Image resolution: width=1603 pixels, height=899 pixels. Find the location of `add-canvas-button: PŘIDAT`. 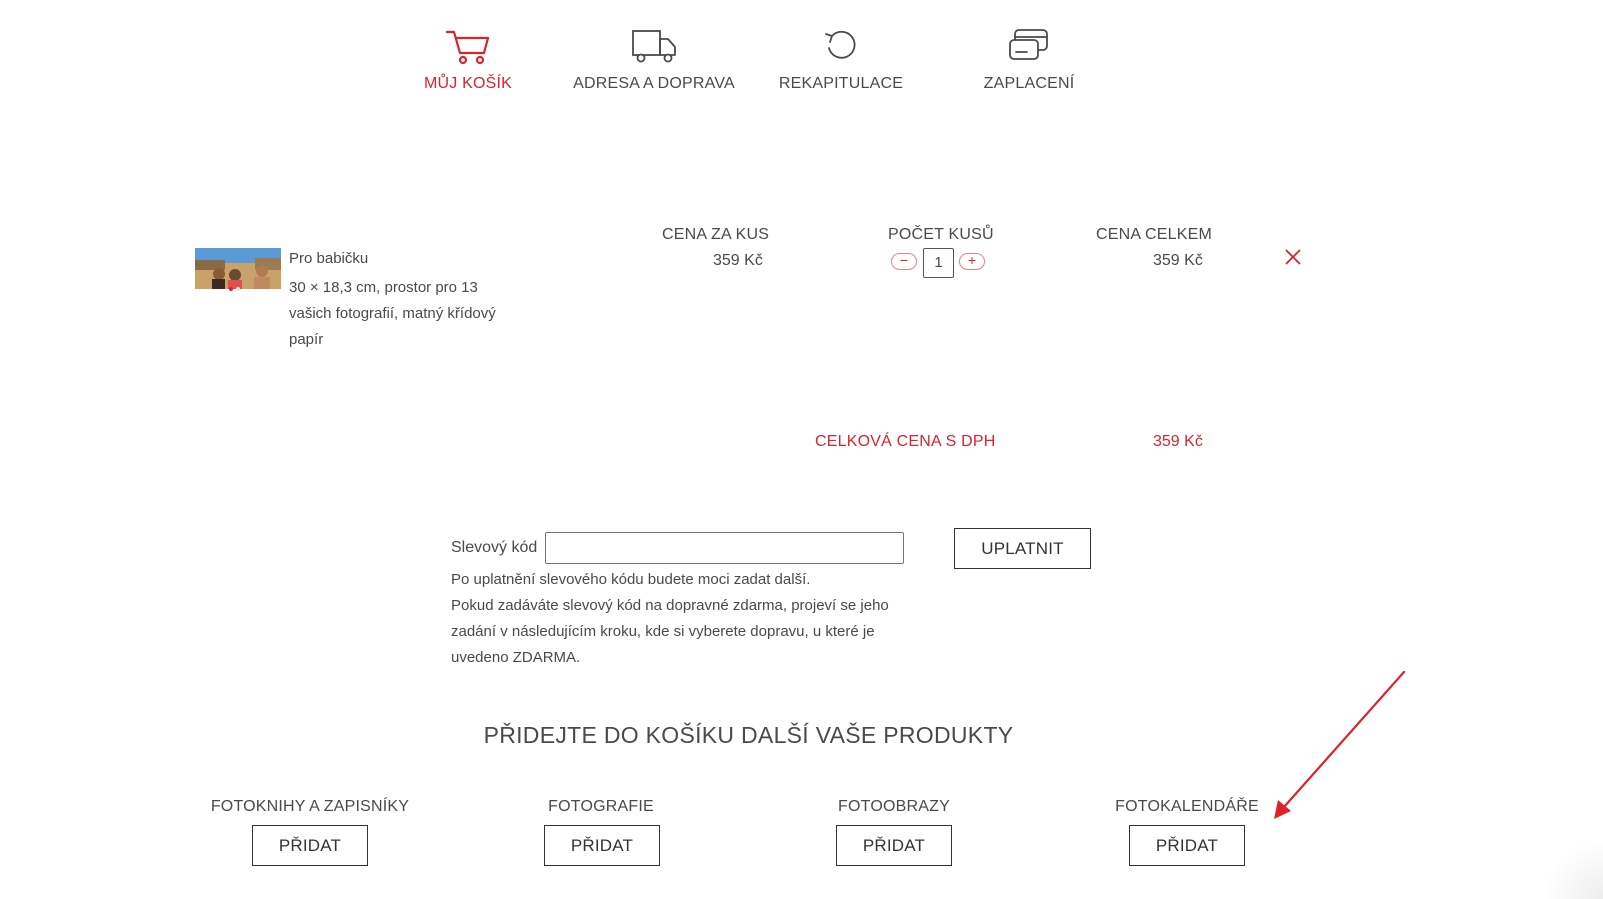

add-canvas-button: PŘIDAT is located at coordinates (894, 845).